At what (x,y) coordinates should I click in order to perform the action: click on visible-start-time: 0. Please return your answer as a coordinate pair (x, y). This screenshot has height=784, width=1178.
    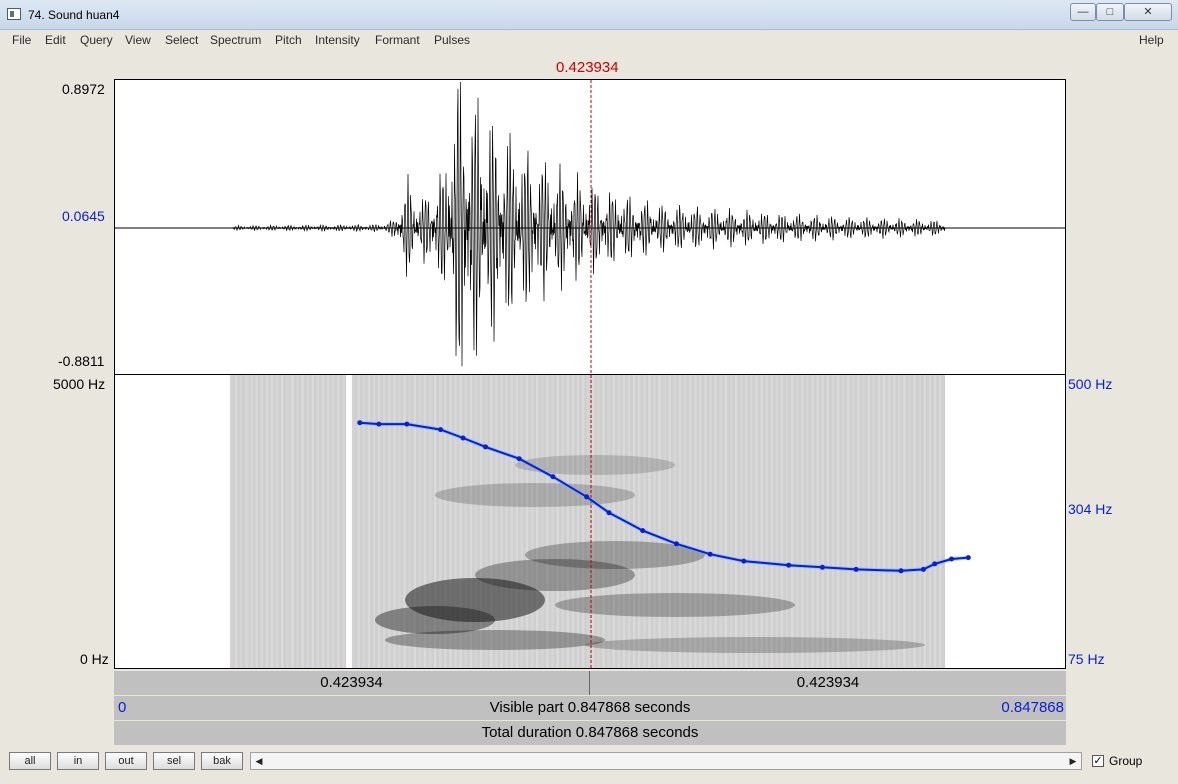
    Looking at the image, I should click on (122, 707).